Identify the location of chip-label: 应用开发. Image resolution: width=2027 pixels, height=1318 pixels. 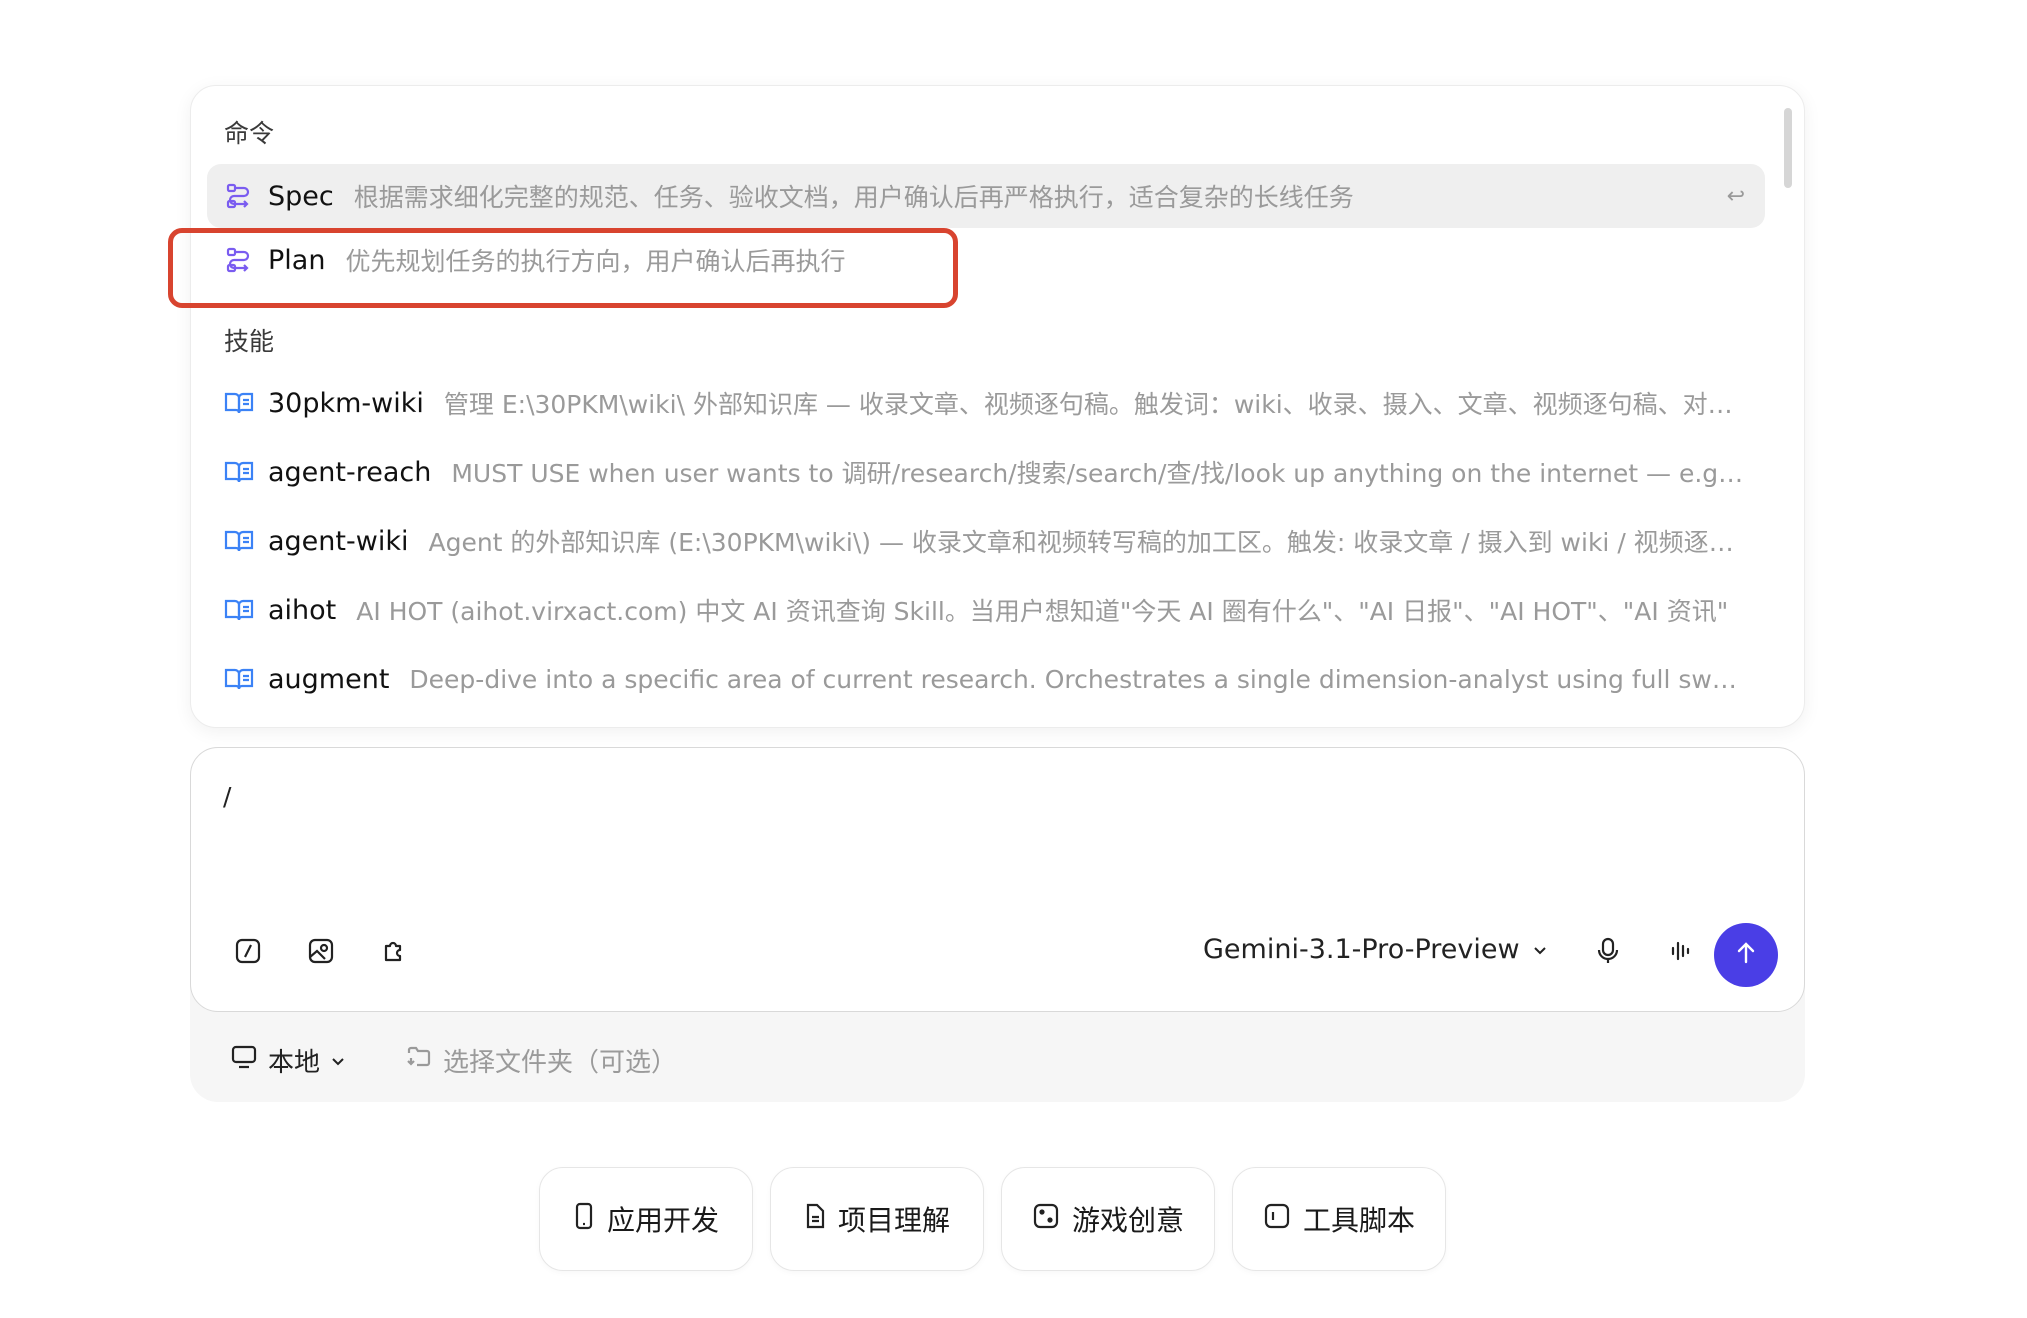
(662, 1220).